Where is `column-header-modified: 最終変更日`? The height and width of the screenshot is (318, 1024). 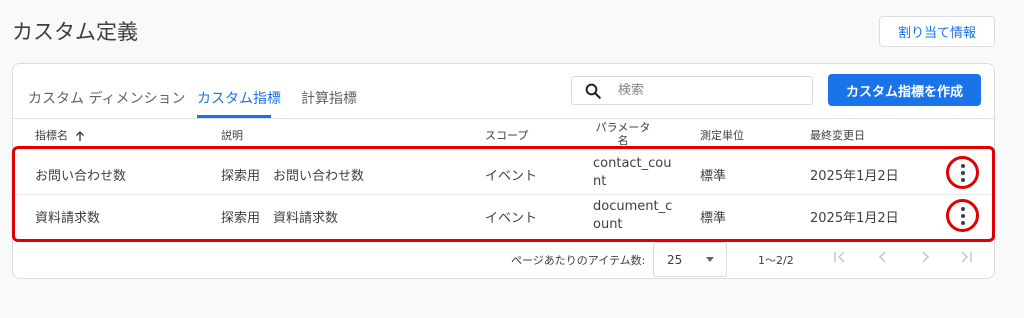
column-header-modified: 最終変更日 is located at coordinates (837, 135).